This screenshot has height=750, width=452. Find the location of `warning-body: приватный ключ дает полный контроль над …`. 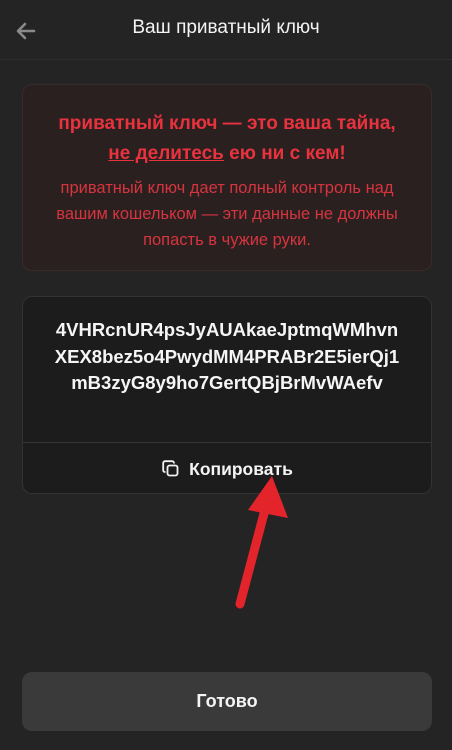

warning-body: приватный ключ дает полный контроль над … is located at coordinates (227, 214).